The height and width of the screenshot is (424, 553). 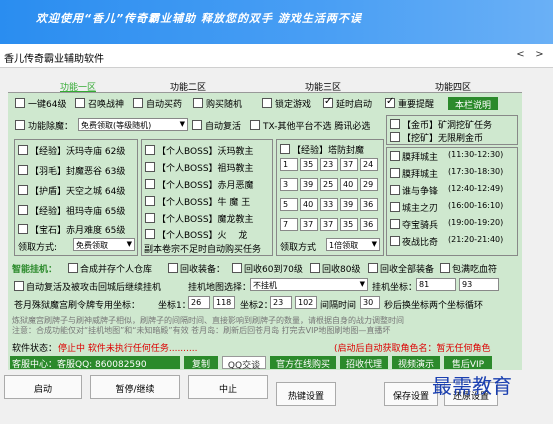 I want to click on checkbox-demon, so click(x=20, y=125).